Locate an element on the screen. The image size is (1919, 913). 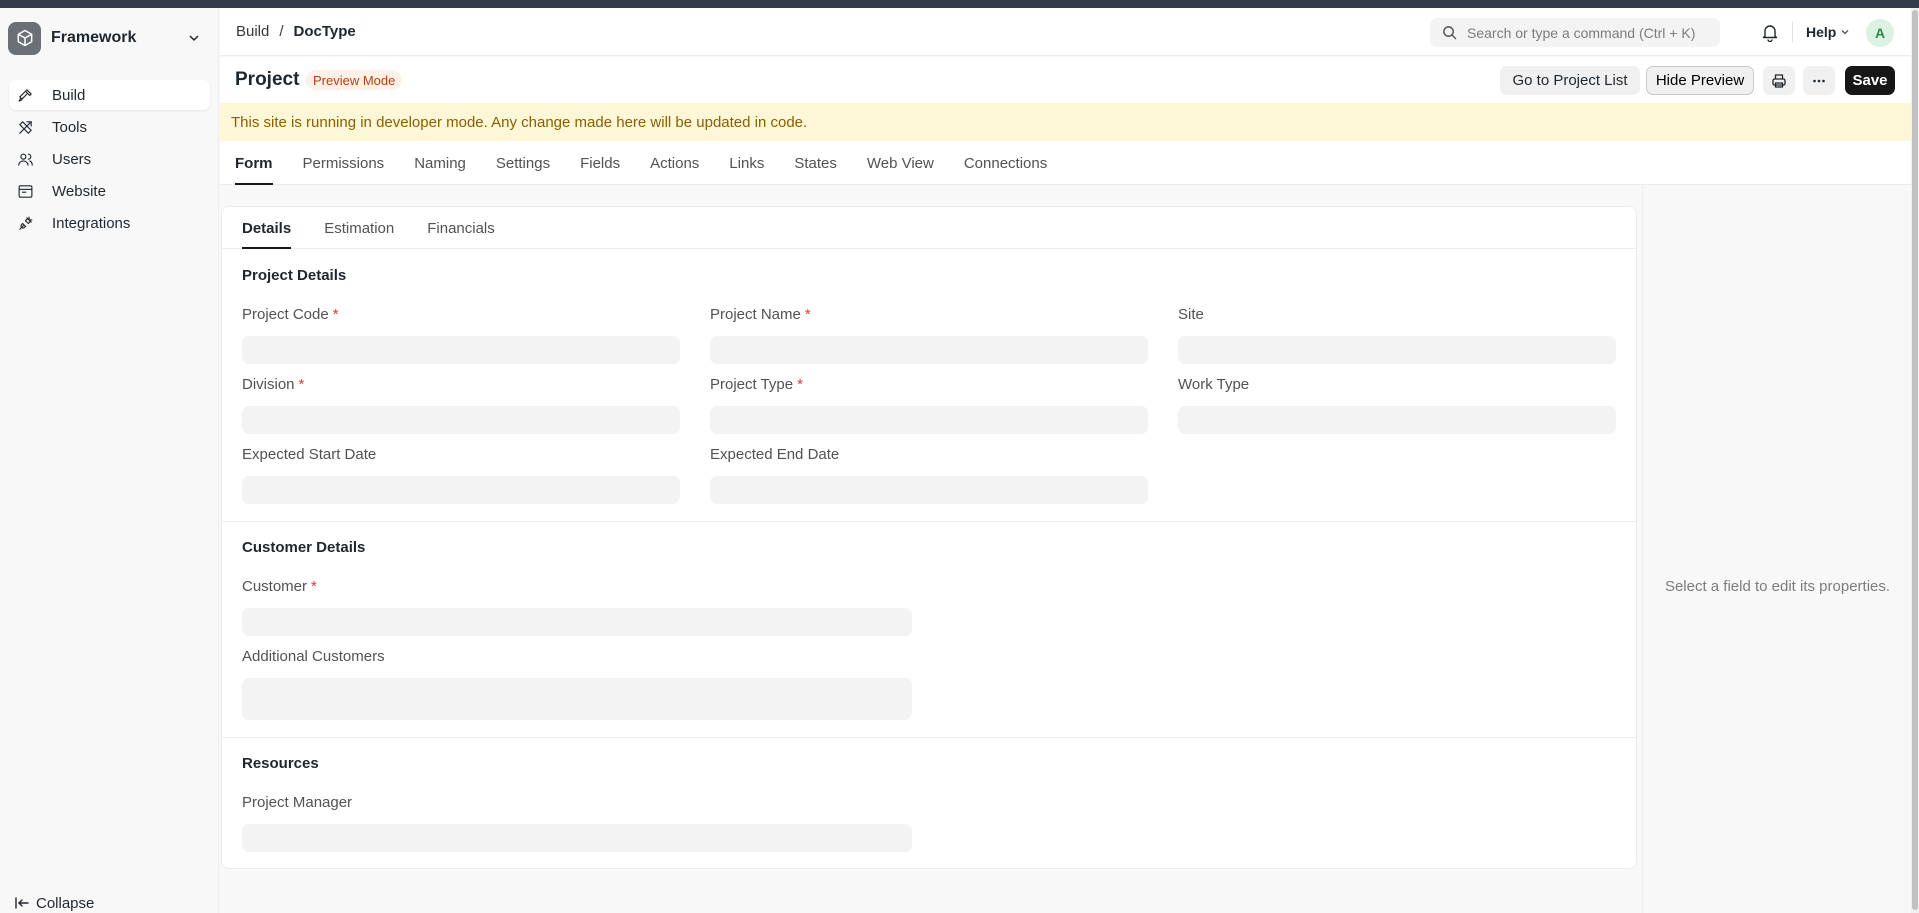
field-additional-customers: Additional Customers is located at coordinates (577, 684).